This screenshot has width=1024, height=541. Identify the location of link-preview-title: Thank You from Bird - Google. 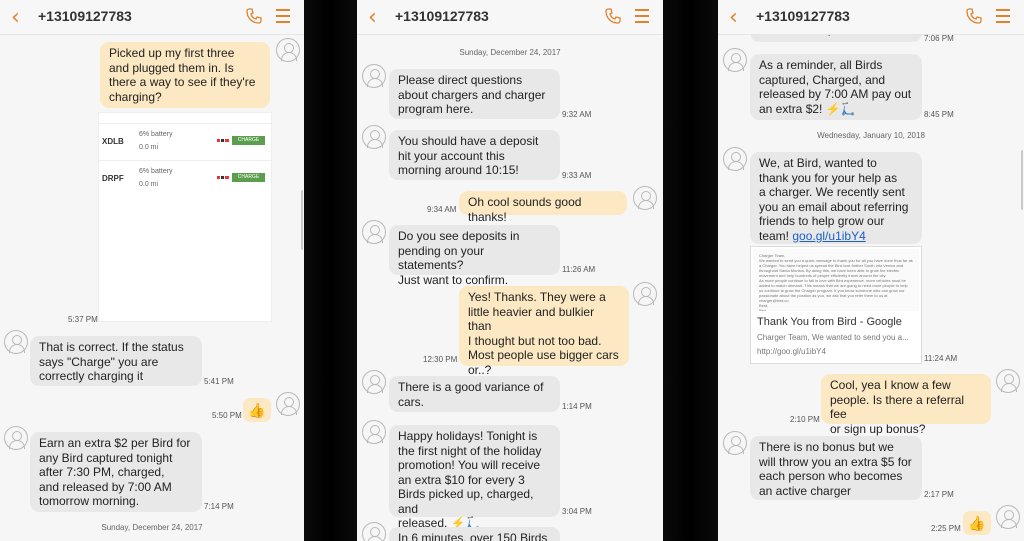
(829, 322).